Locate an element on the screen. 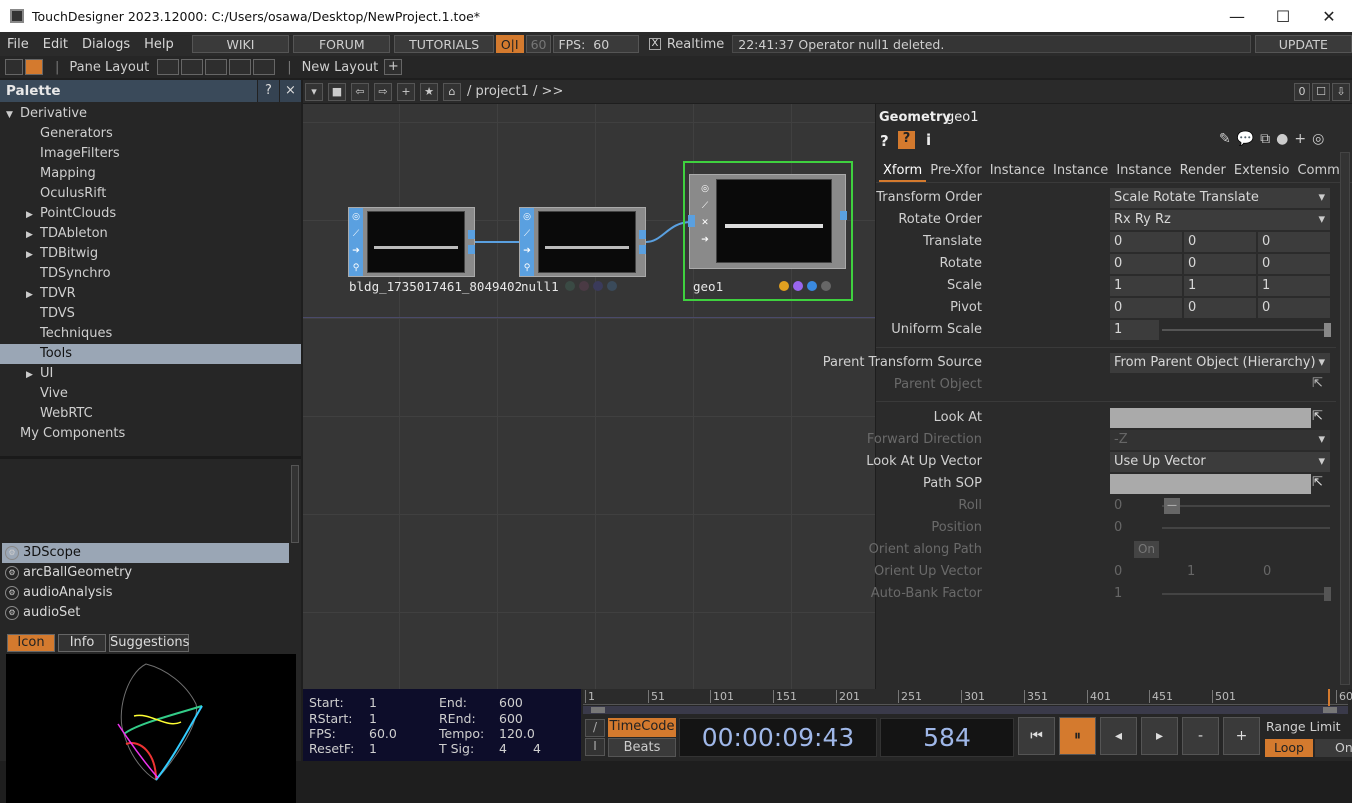 The height and width of the screenshot is (803, 1352). edit-icon: ✎ is located at coordinates (1228, 139).